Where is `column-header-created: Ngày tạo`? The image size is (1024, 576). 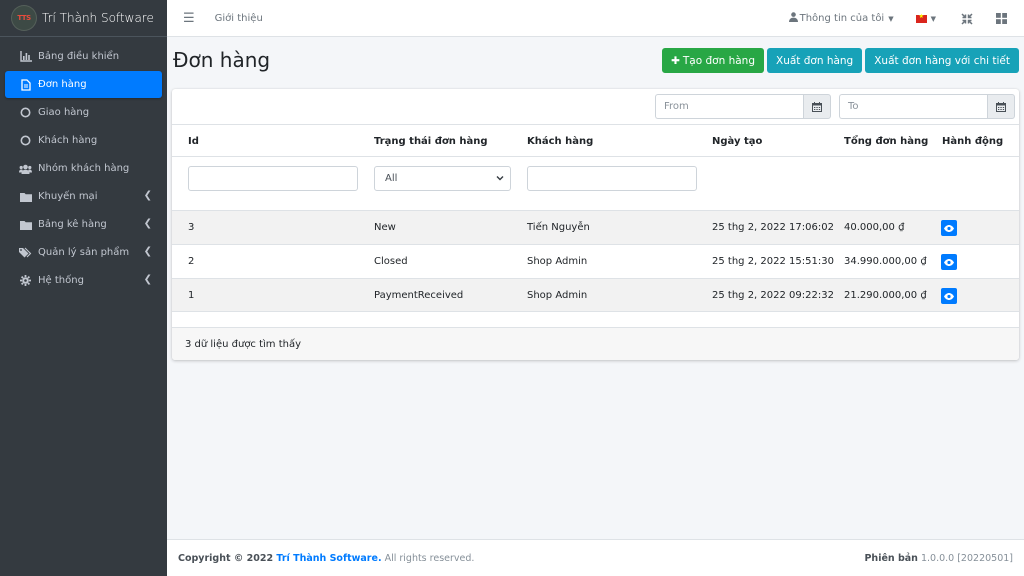
column-header-created: Ngày tạo is located at coordinates (737, 141).